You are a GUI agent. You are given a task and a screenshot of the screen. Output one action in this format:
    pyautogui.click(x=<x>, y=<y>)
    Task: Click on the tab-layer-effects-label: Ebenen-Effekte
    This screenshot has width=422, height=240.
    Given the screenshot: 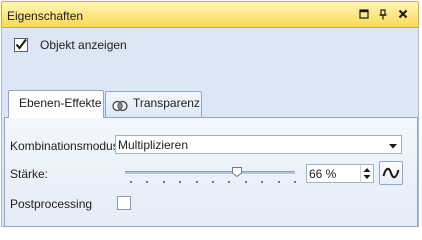 What is the action you would take?
    pyautogui.click(x=60, y=103)
    